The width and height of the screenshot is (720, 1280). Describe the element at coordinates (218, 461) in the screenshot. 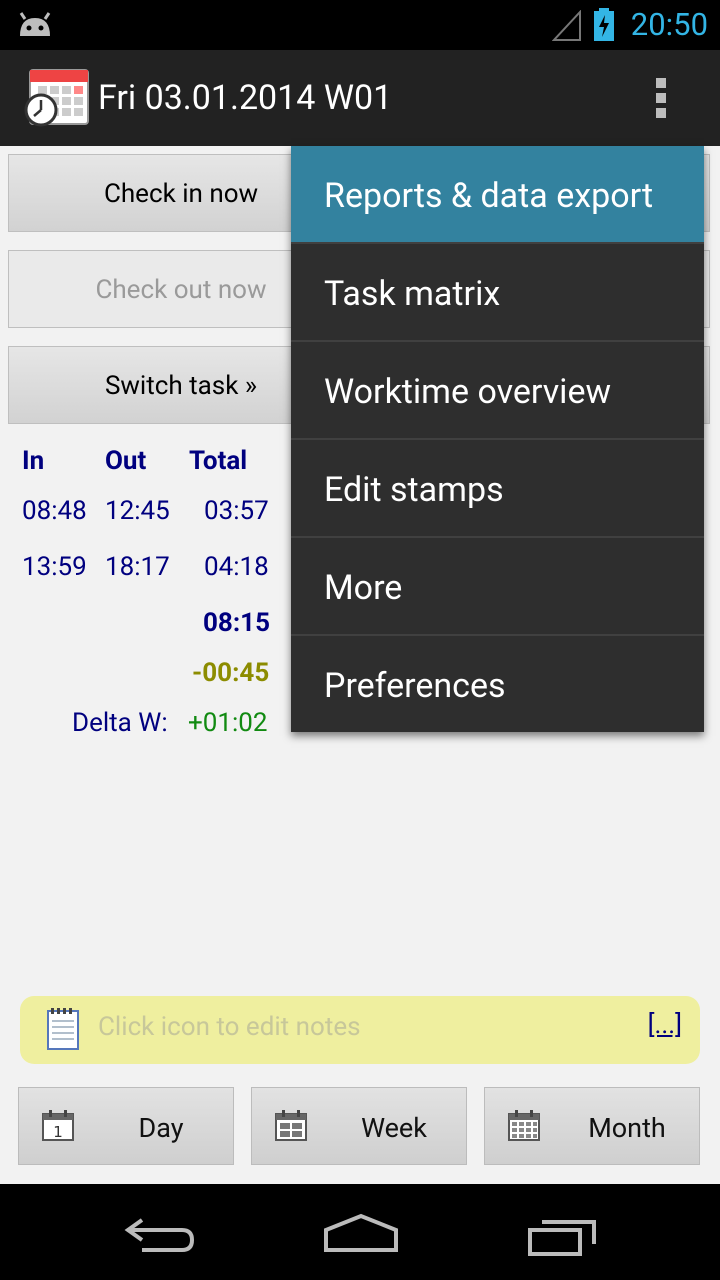

I see `header-total: Total` at that location.